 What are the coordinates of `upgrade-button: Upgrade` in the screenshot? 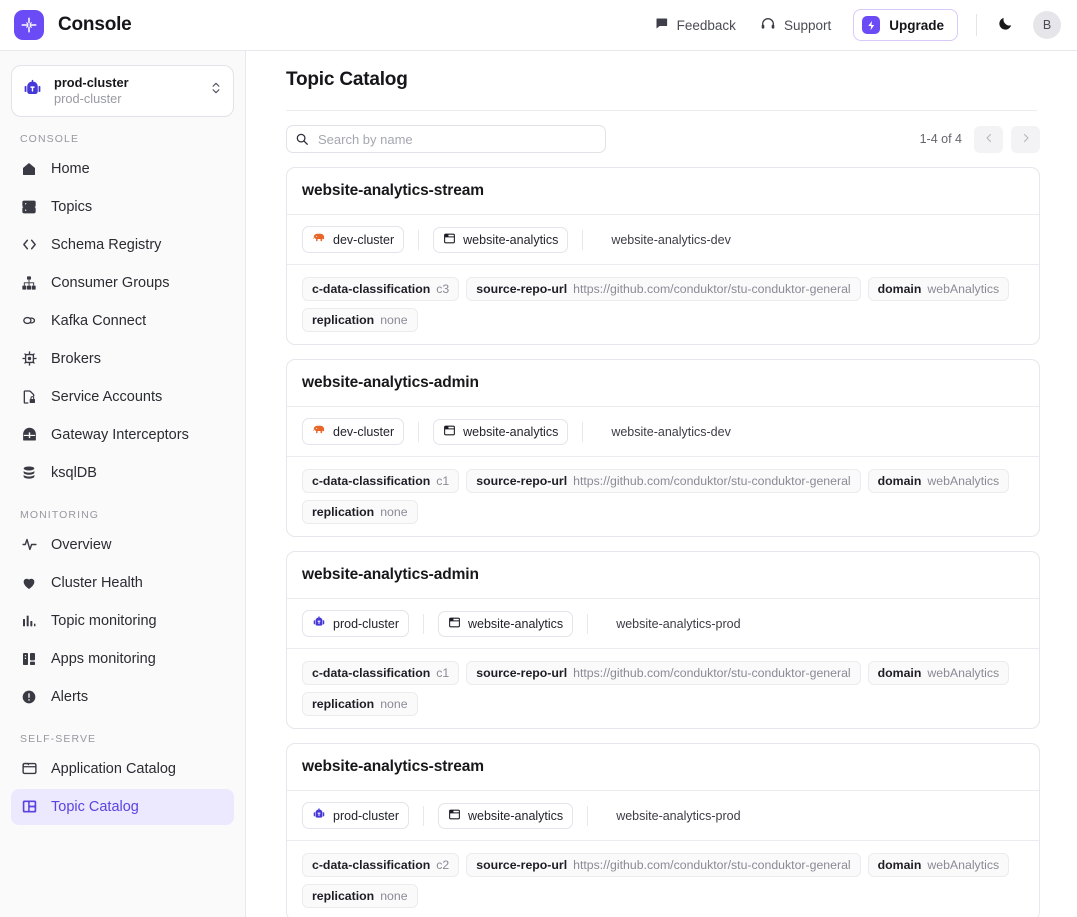 It's located at (905, 25).